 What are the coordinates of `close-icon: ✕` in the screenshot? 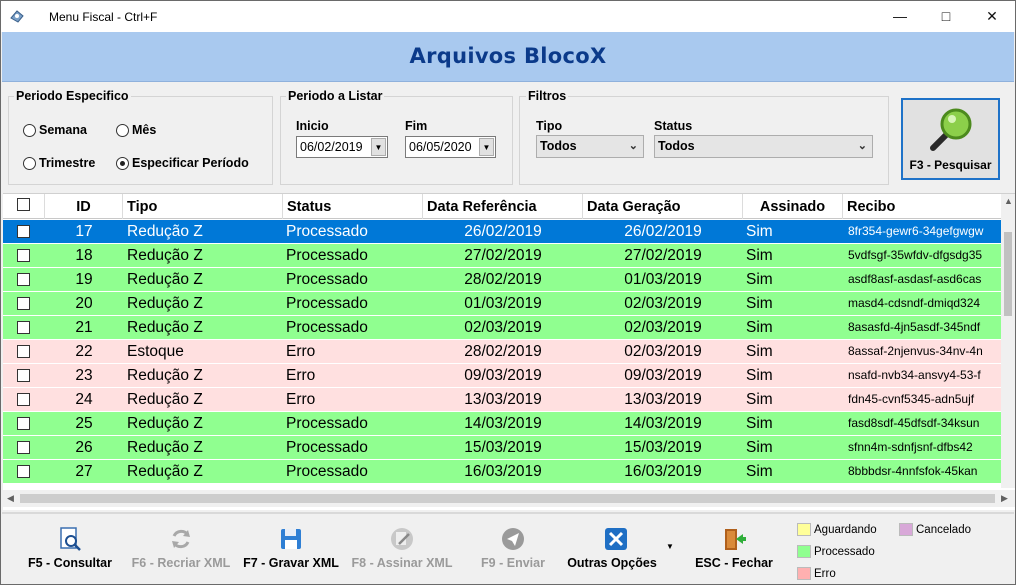 It's located at (992, 16).